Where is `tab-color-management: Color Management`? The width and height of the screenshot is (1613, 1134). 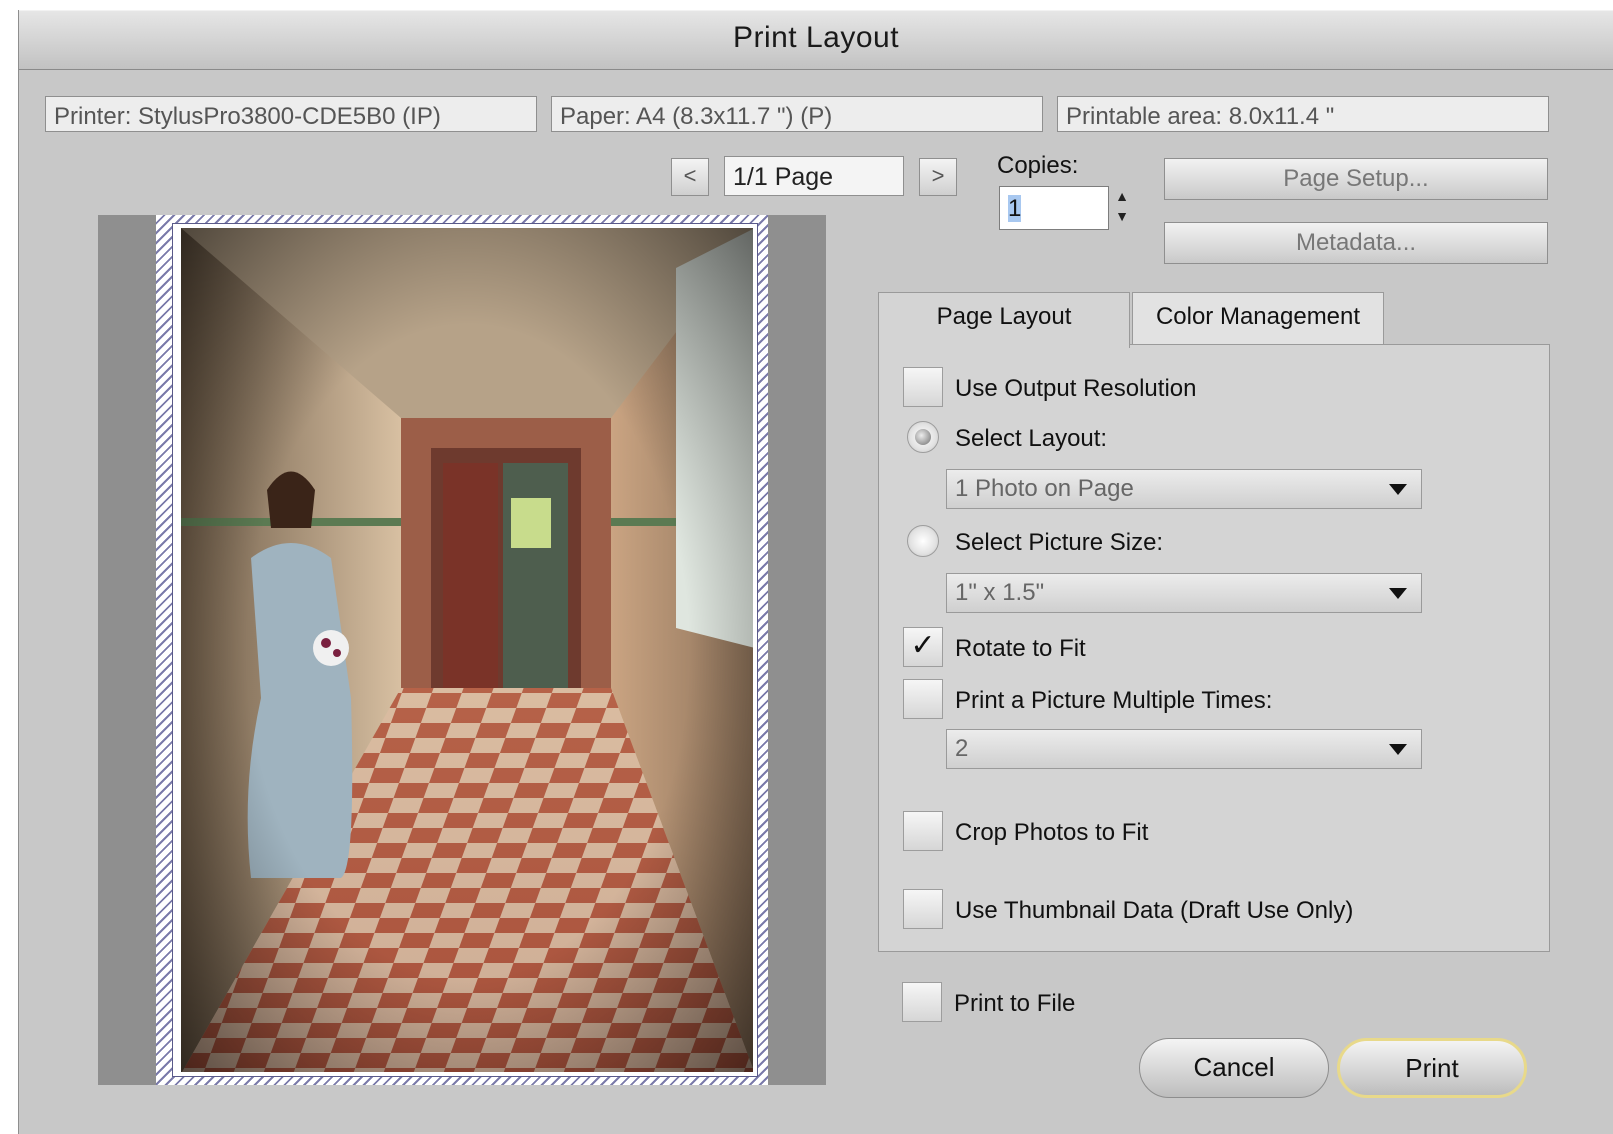 tab-color-management: Color Management is located at coordinates (1258, 318).